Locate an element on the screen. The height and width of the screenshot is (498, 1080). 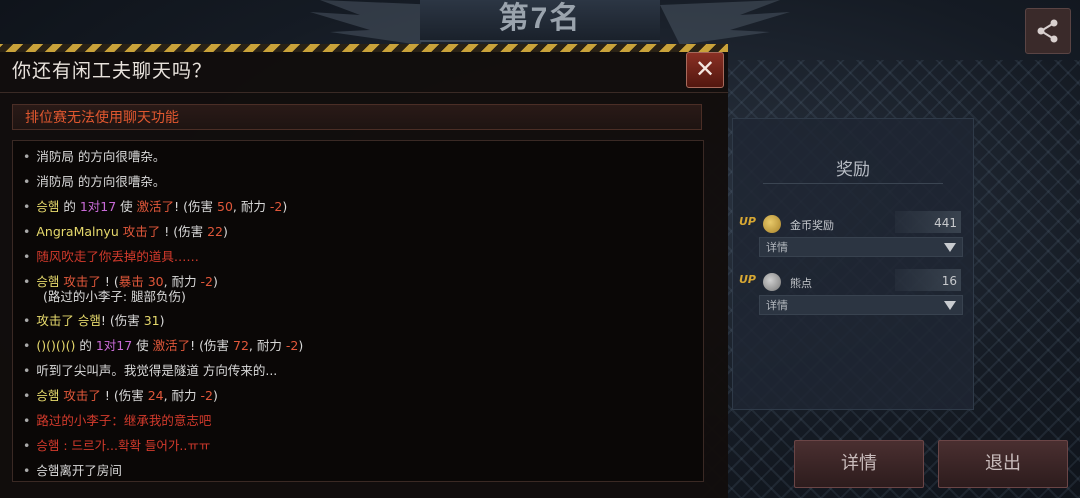
reward-label-gold: 金币奖励 is located at coordinates (812, 225).